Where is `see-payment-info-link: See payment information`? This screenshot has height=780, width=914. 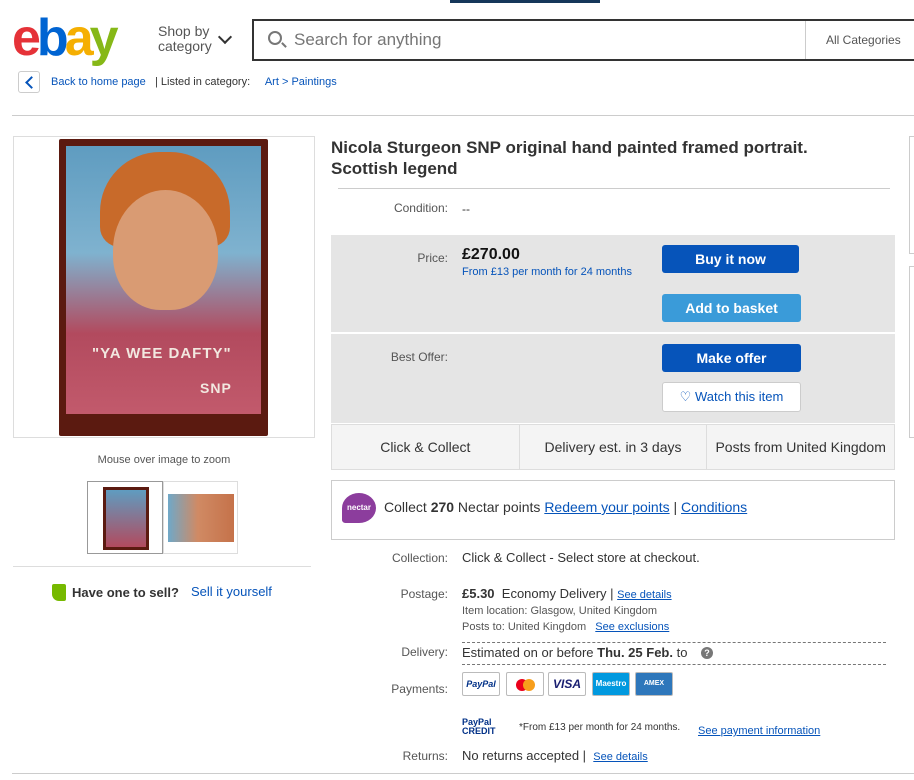 see-payment-info-link: See payment information is located at coordinates (759, 731).